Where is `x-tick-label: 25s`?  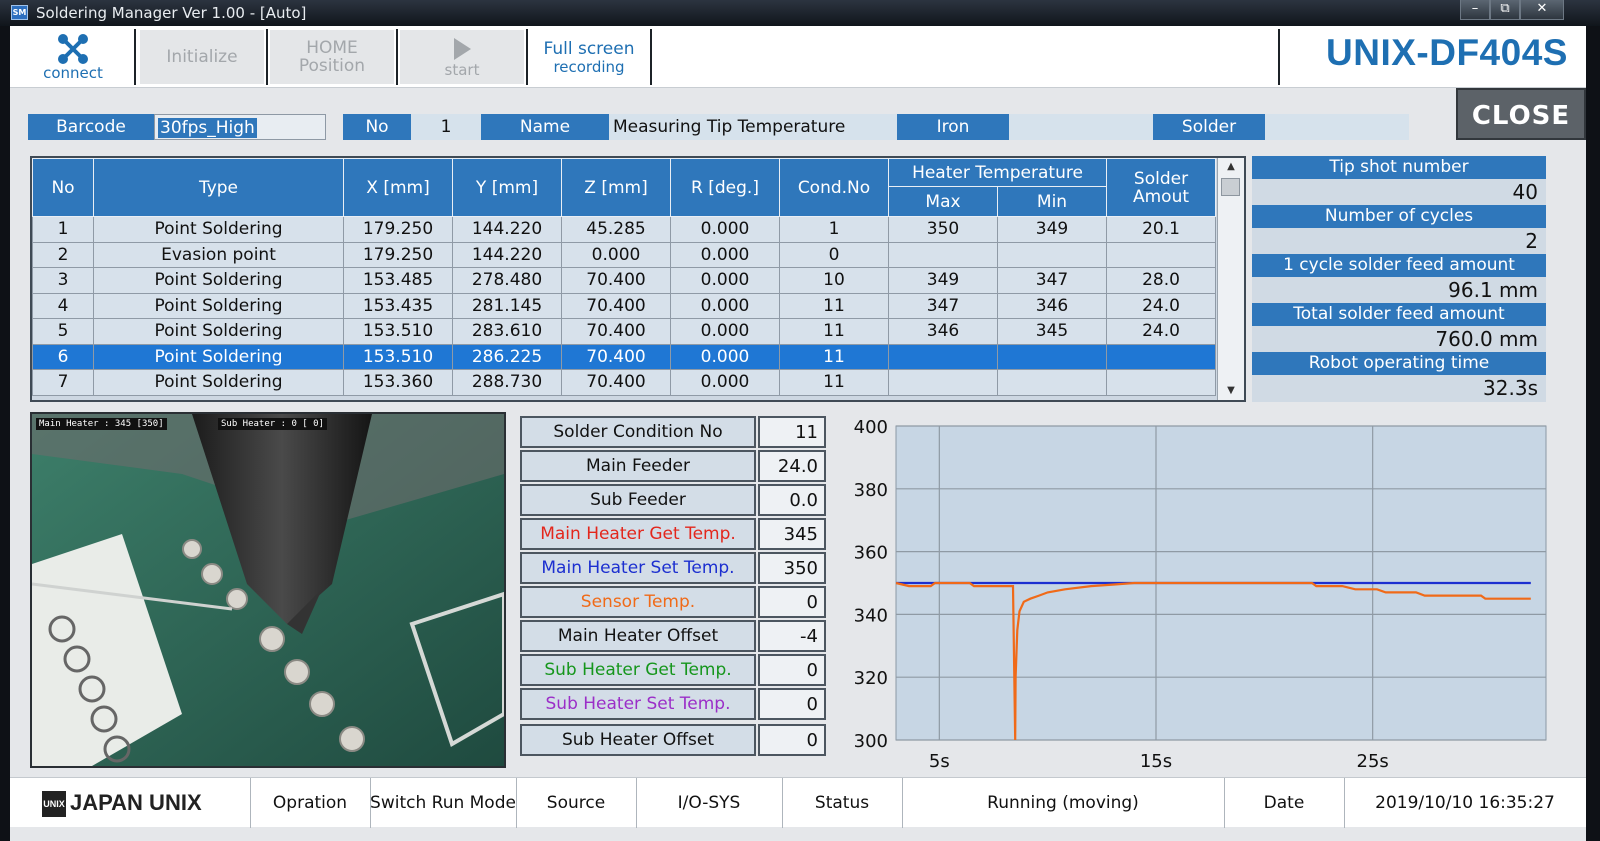 x-tick-label: 25s is located at coordinates (1373, 761).